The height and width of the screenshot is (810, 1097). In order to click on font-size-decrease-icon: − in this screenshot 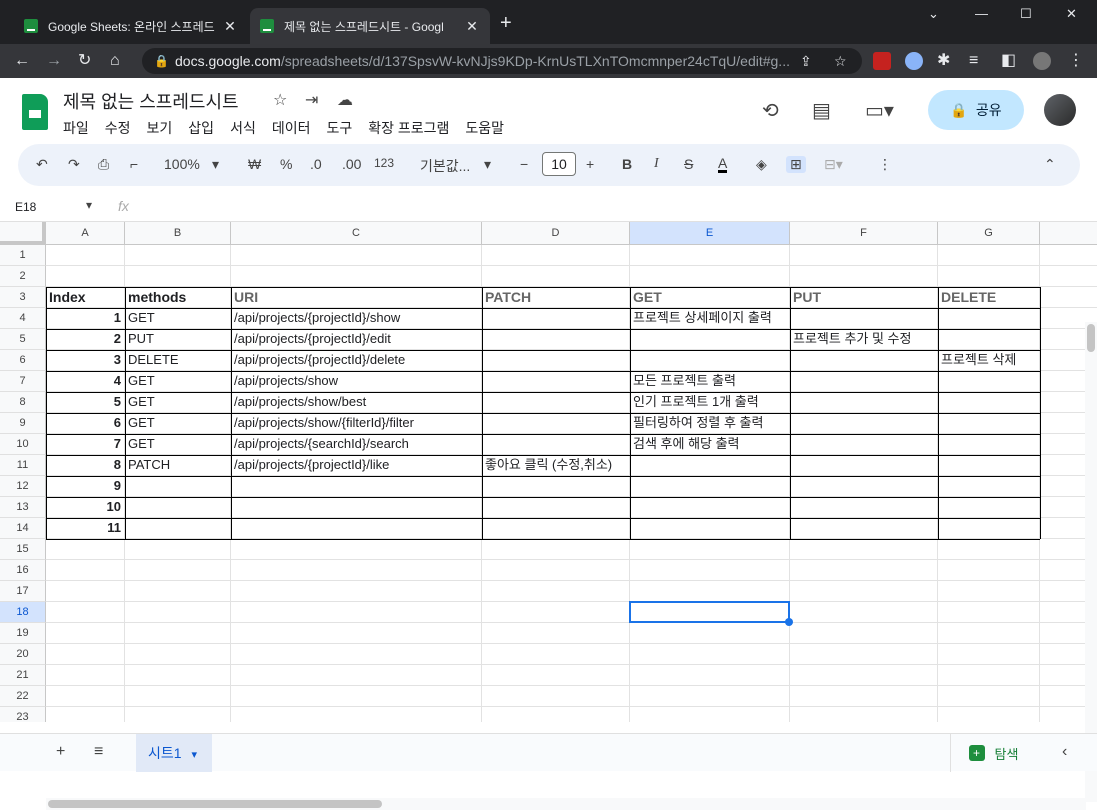, I will do `click(524, 164)`.